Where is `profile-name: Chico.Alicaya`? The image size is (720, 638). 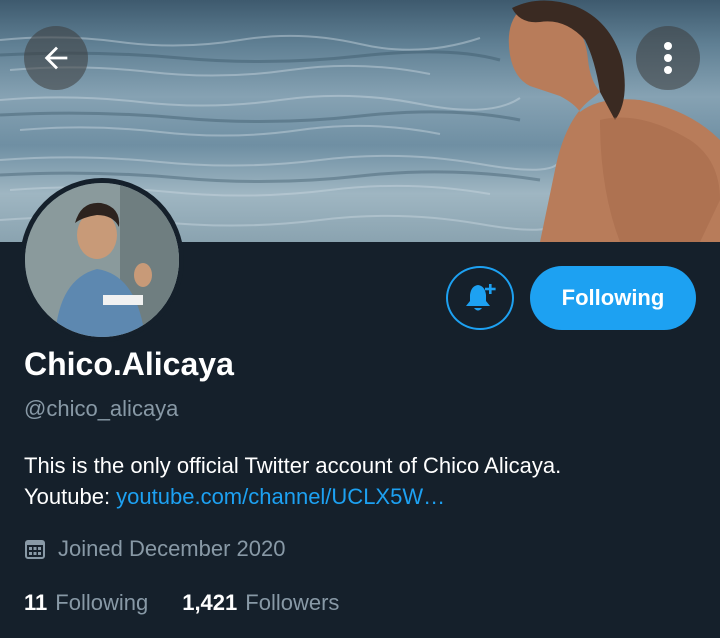
profile-name: Chico.Alicaya is located at coordinates (129, 364).